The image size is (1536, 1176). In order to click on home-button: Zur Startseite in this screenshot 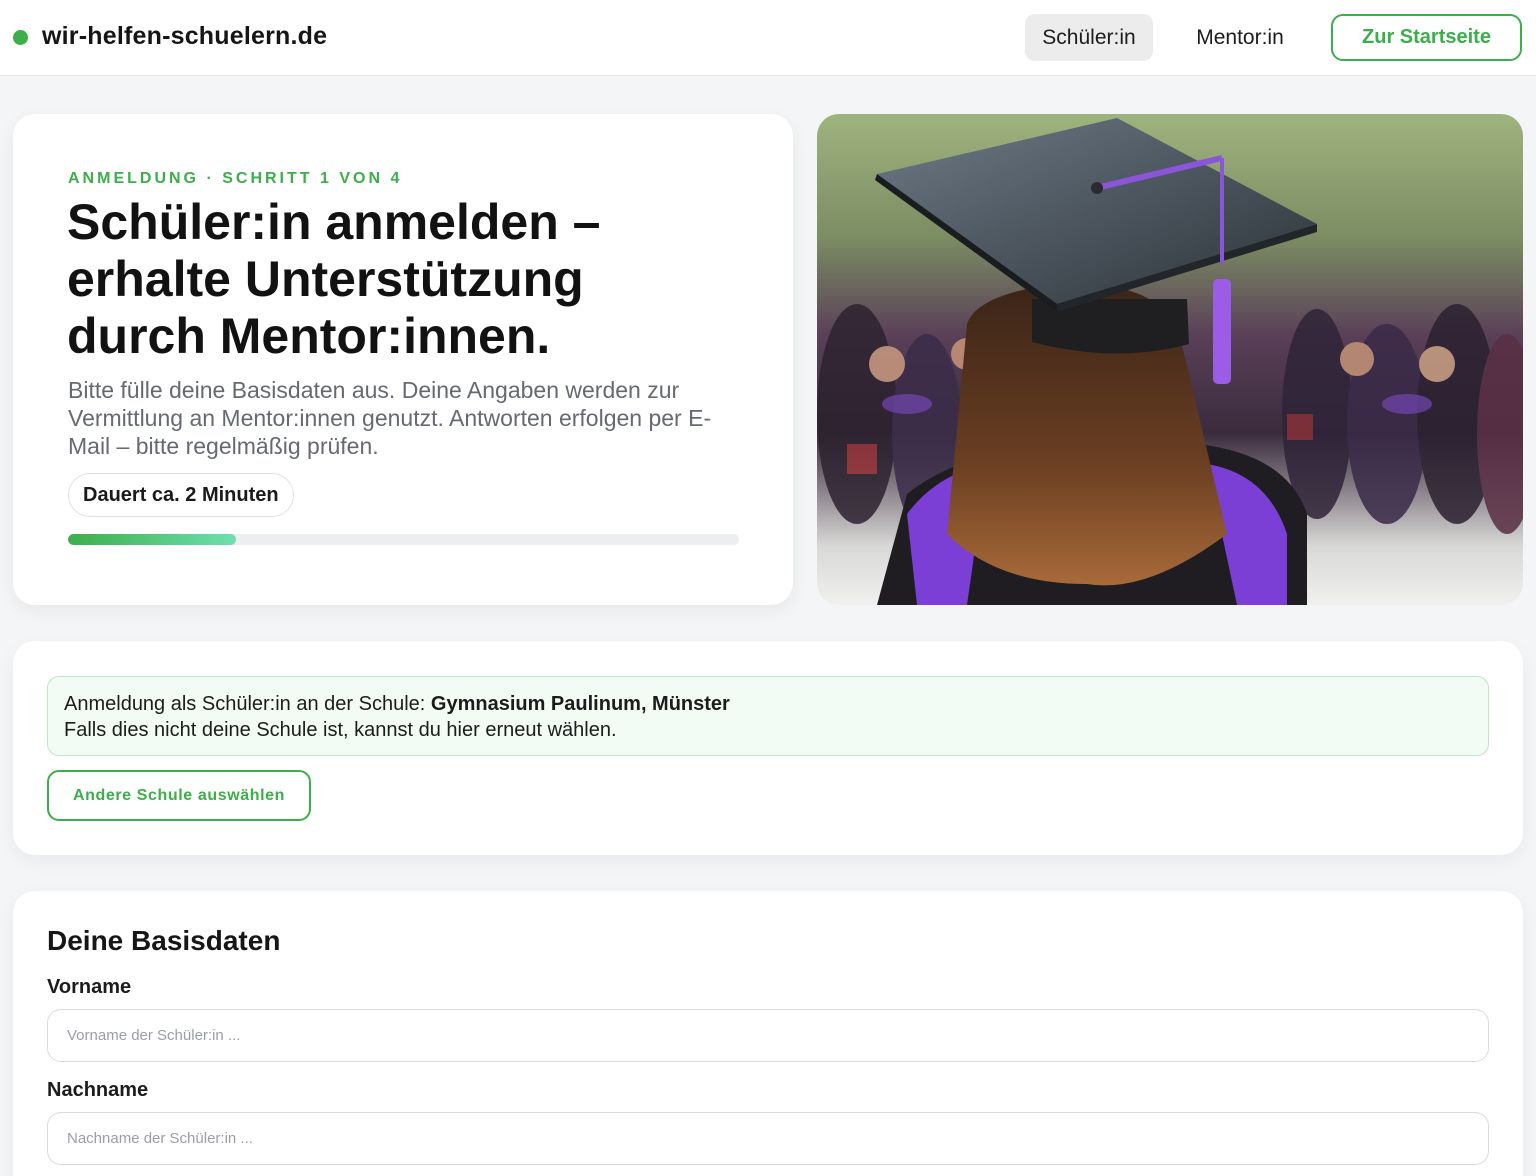, I will do `click(1426, 37)`.